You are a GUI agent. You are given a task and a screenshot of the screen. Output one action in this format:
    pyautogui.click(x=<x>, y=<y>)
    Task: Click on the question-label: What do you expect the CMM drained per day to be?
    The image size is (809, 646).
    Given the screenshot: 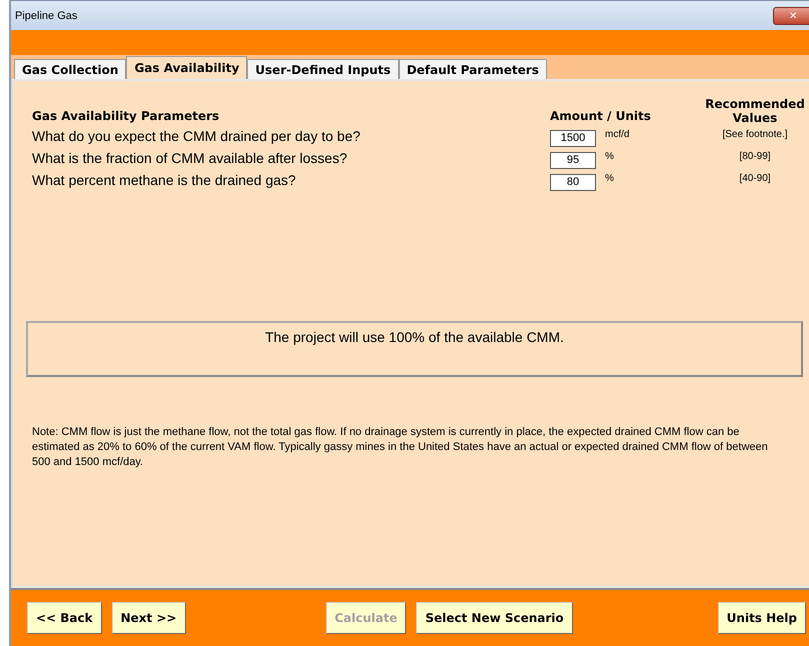 What is the action you would take?
    pyautogui.click(x=197, y=136)
    